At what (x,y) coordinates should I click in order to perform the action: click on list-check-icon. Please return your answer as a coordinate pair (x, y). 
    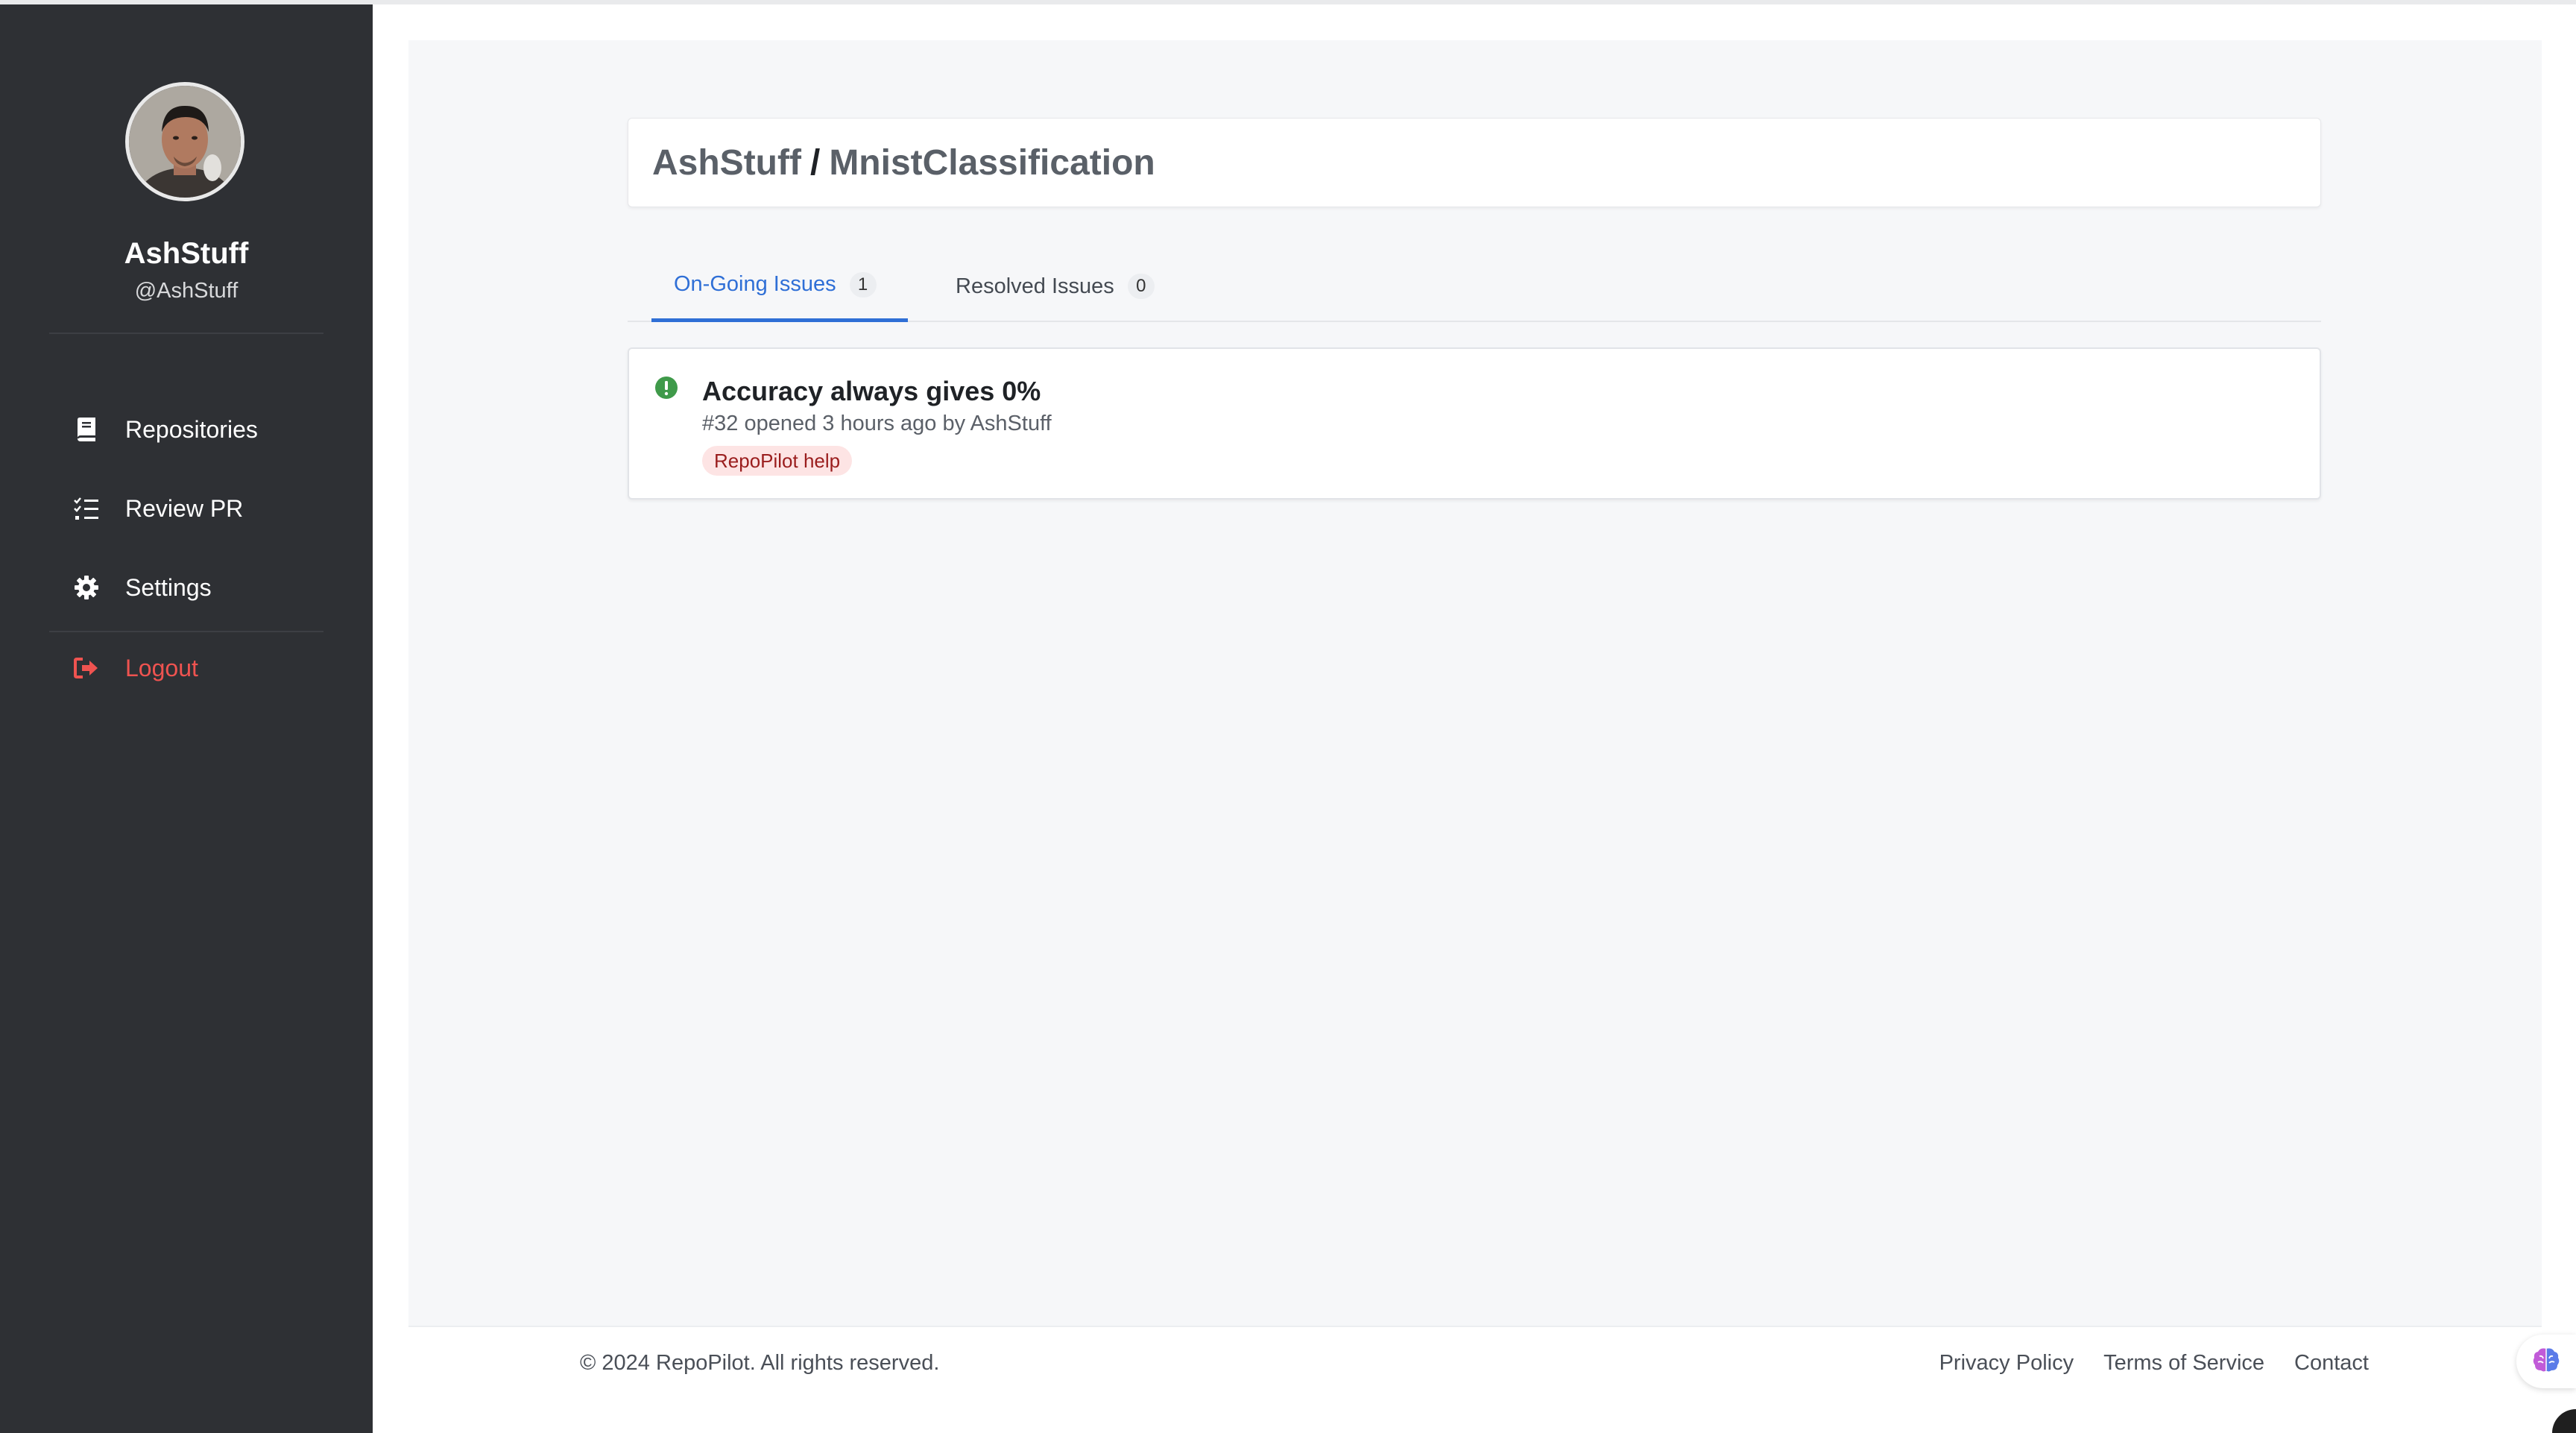
    Looking at the image, I should click on (87, 509).